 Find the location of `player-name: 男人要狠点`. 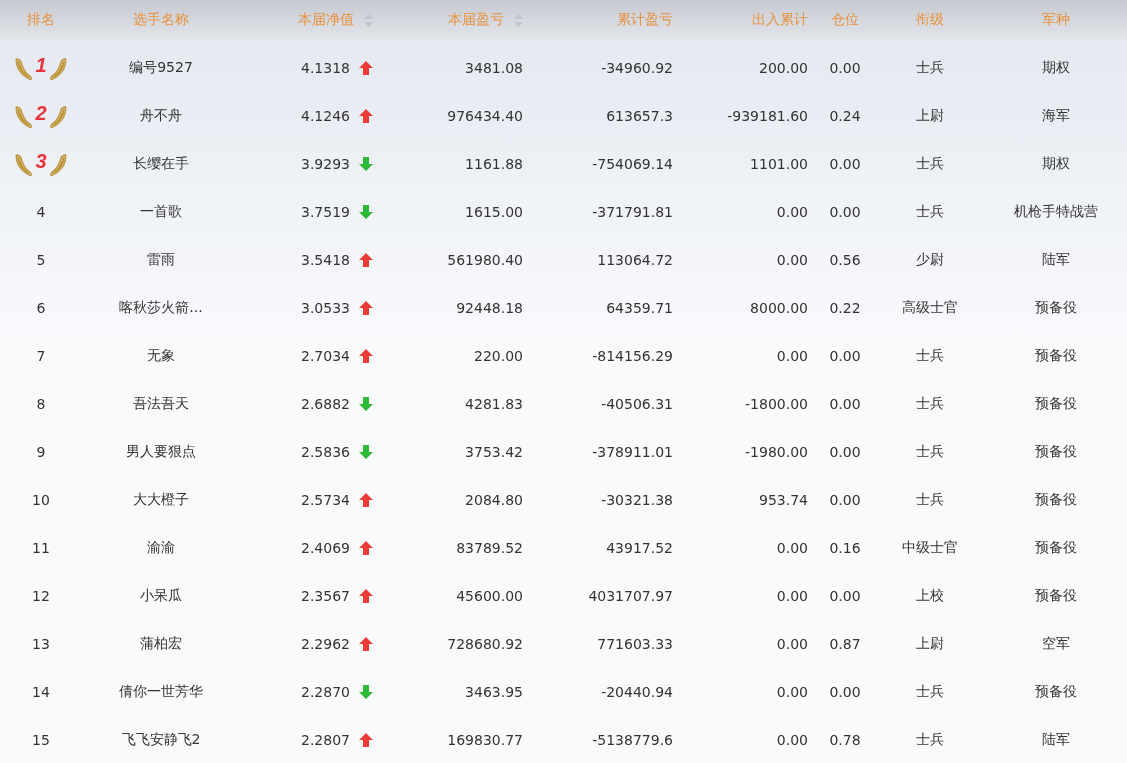

player-name: 男人要狠点 is located at coordinates (161, 452).